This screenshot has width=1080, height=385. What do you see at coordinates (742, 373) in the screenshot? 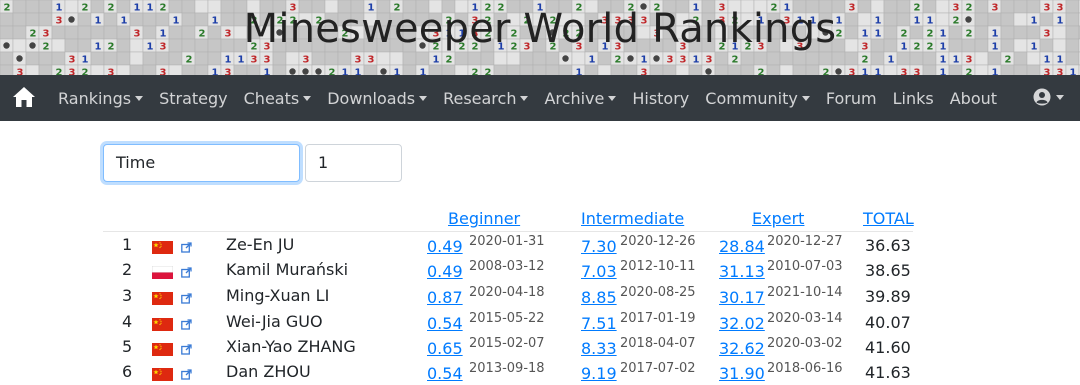
I see `expert-time: 31.90` at bounding box center [742, 373].